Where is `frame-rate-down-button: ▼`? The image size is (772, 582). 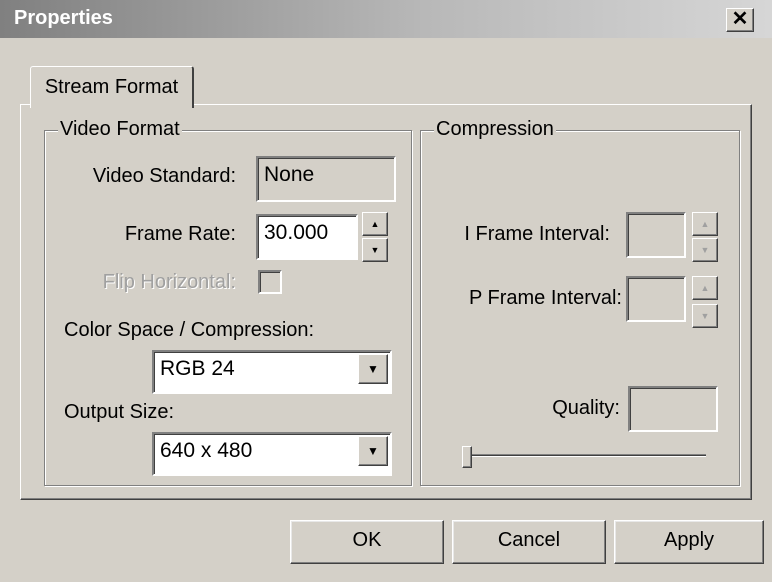
frame-rate-down-button: ▼ is located at coordinates (375, 250).